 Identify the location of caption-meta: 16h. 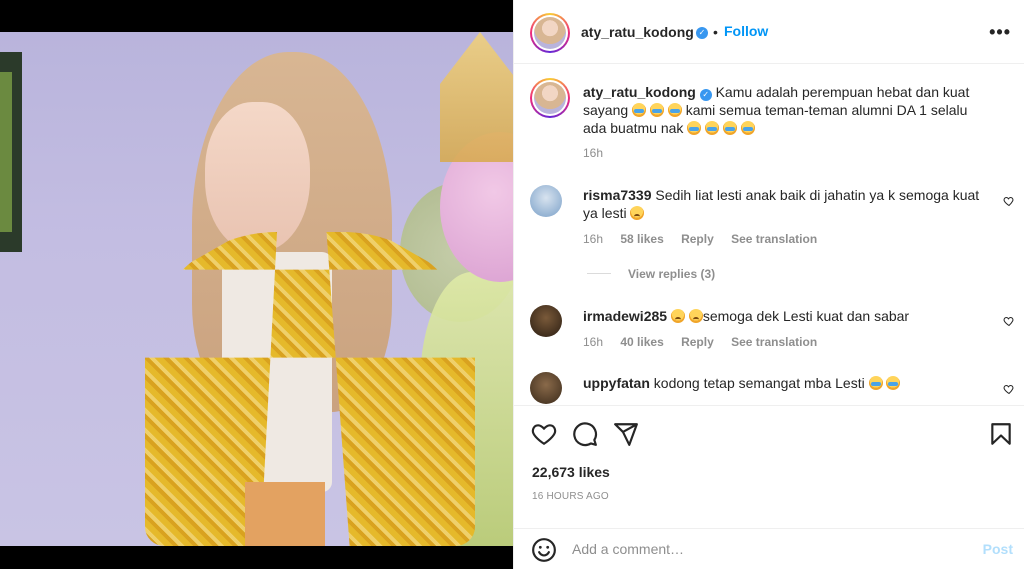
(600, 153).